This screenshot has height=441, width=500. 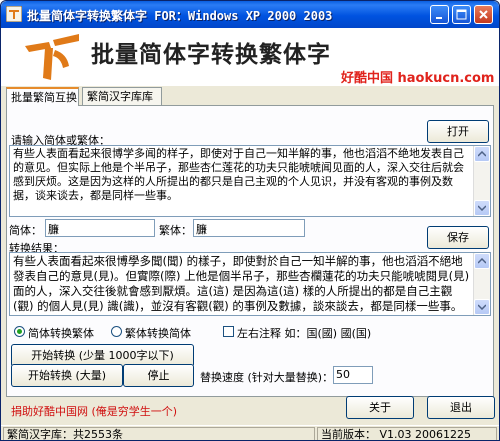 What do you see at coordinates (481, 284) in the screenshot?
I see `result-scrollbar` at bounding box center [481, 284].